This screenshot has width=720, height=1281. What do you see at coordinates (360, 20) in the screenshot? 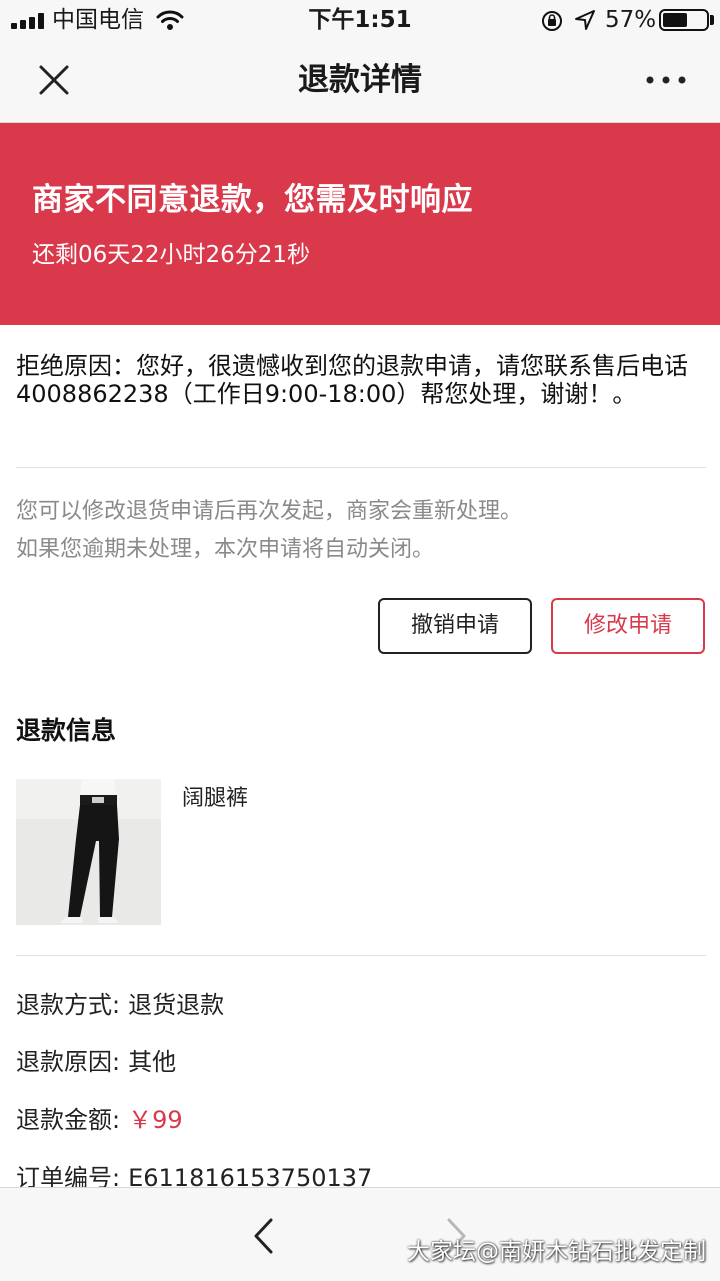
I see `status-bar: 中国电信 下午1:51 57%` at bounding box center [360, 20].